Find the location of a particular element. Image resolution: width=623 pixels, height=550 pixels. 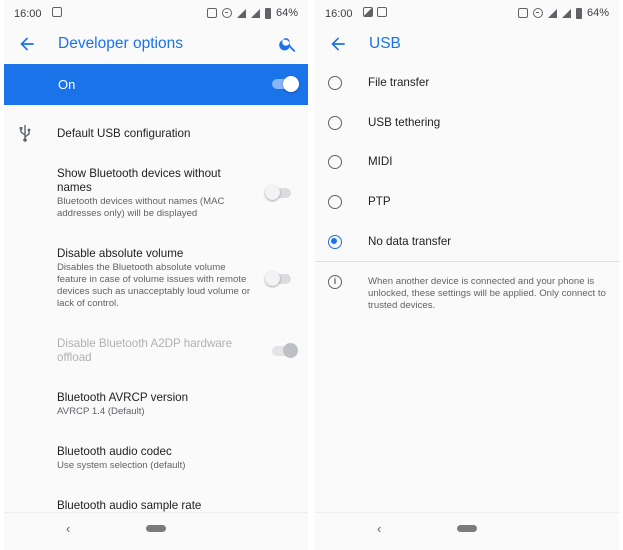

divider is located at coordinates (467, 261).